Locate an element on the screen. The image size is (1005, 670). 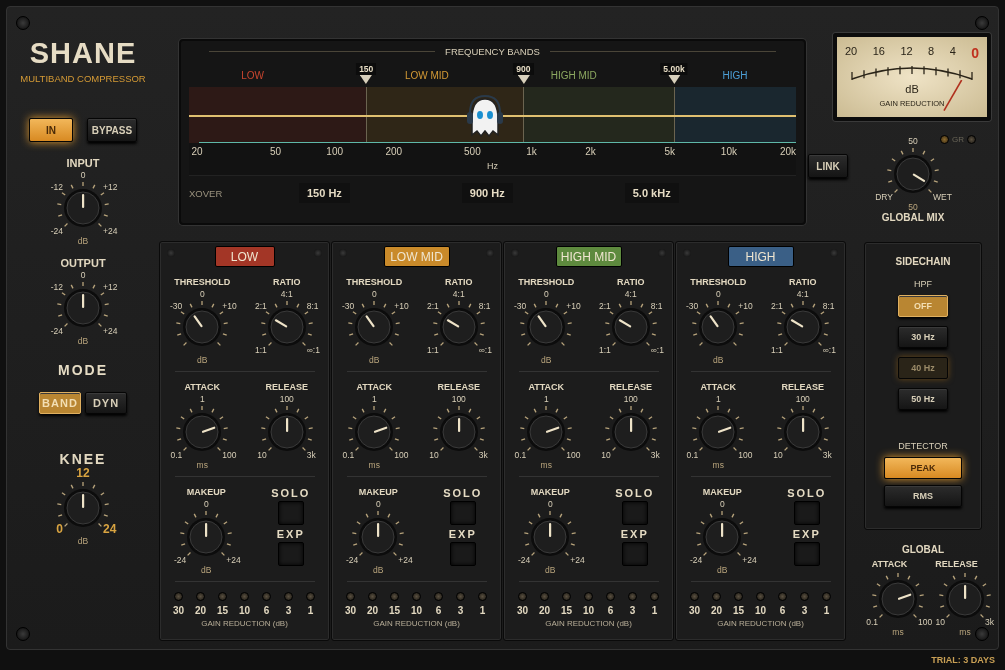
crossover-value: 900 Hz is located at coordinates (487, 193).